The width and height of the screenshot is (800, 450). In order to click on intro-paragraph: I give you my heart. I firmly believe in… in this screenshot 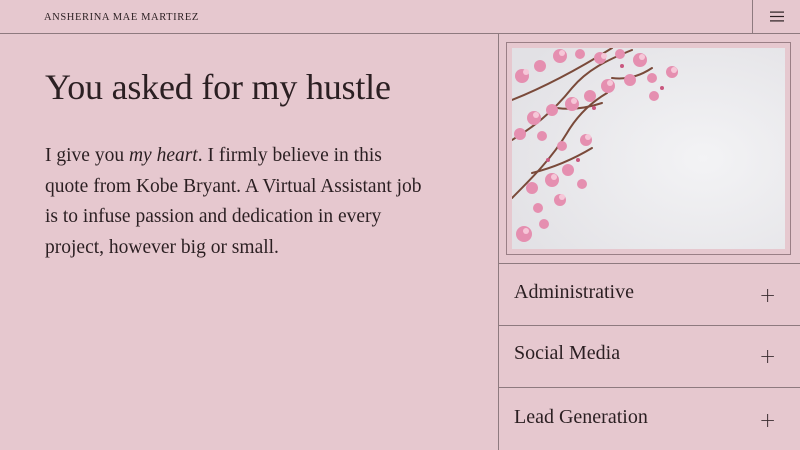, I will do `click(235, 202)`.